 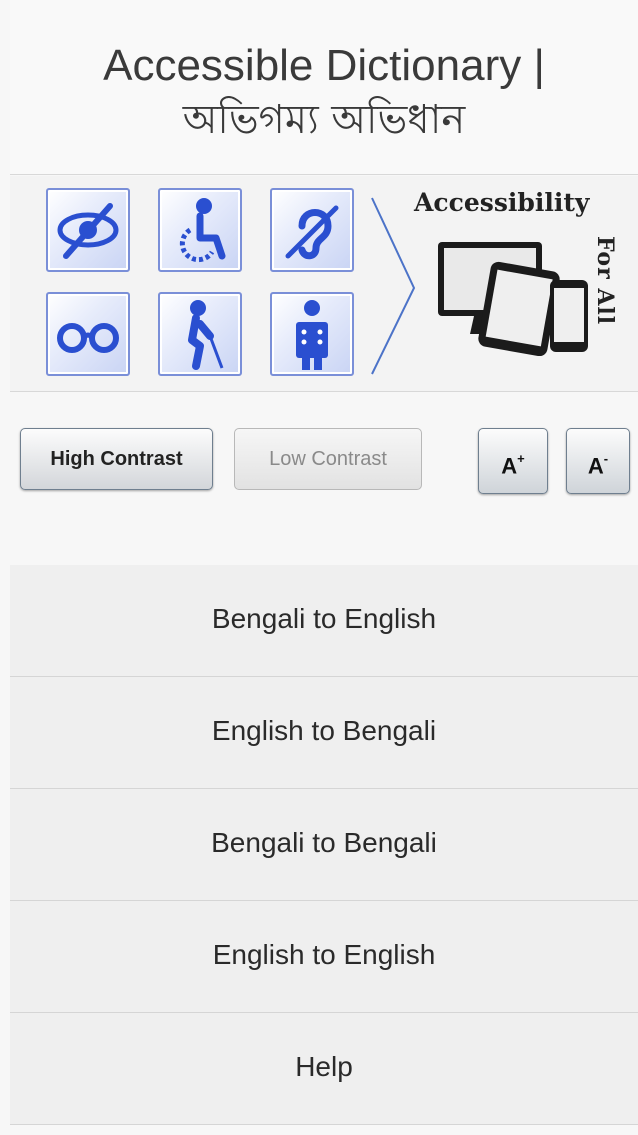 I want to click on increase-font-sup: +, so click(x=521, y=458).